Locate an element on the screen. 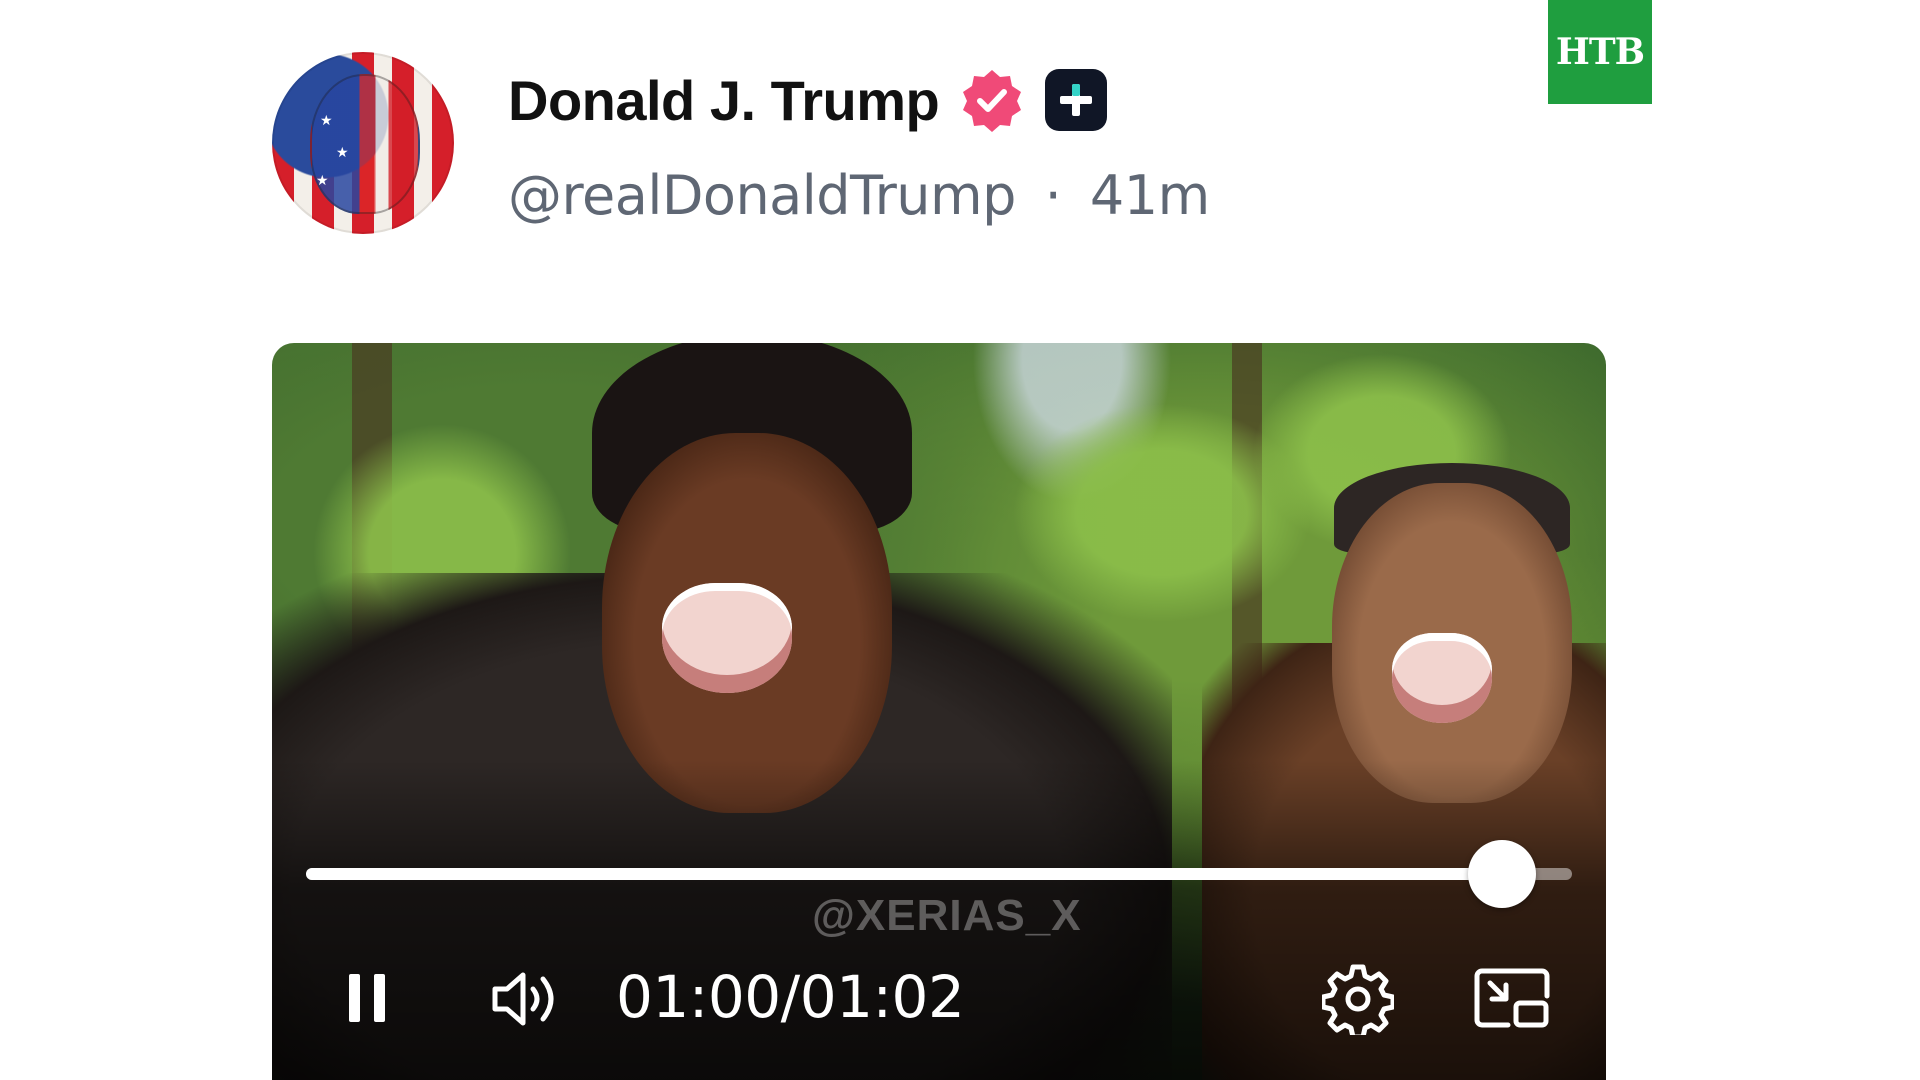  time-display: 01:00/01:02 is located at coordinates (790, 997).